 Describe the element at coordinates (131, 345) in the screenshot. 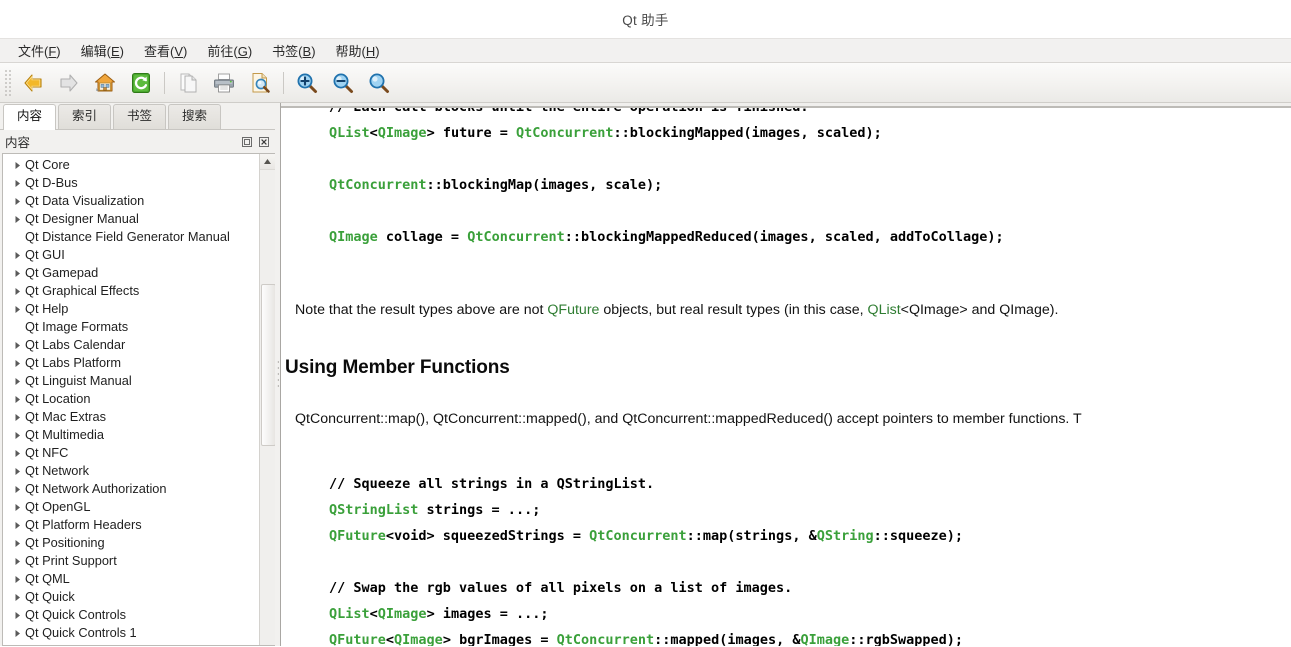

I see `tree-item: Qt Labs Calendar` at that location.